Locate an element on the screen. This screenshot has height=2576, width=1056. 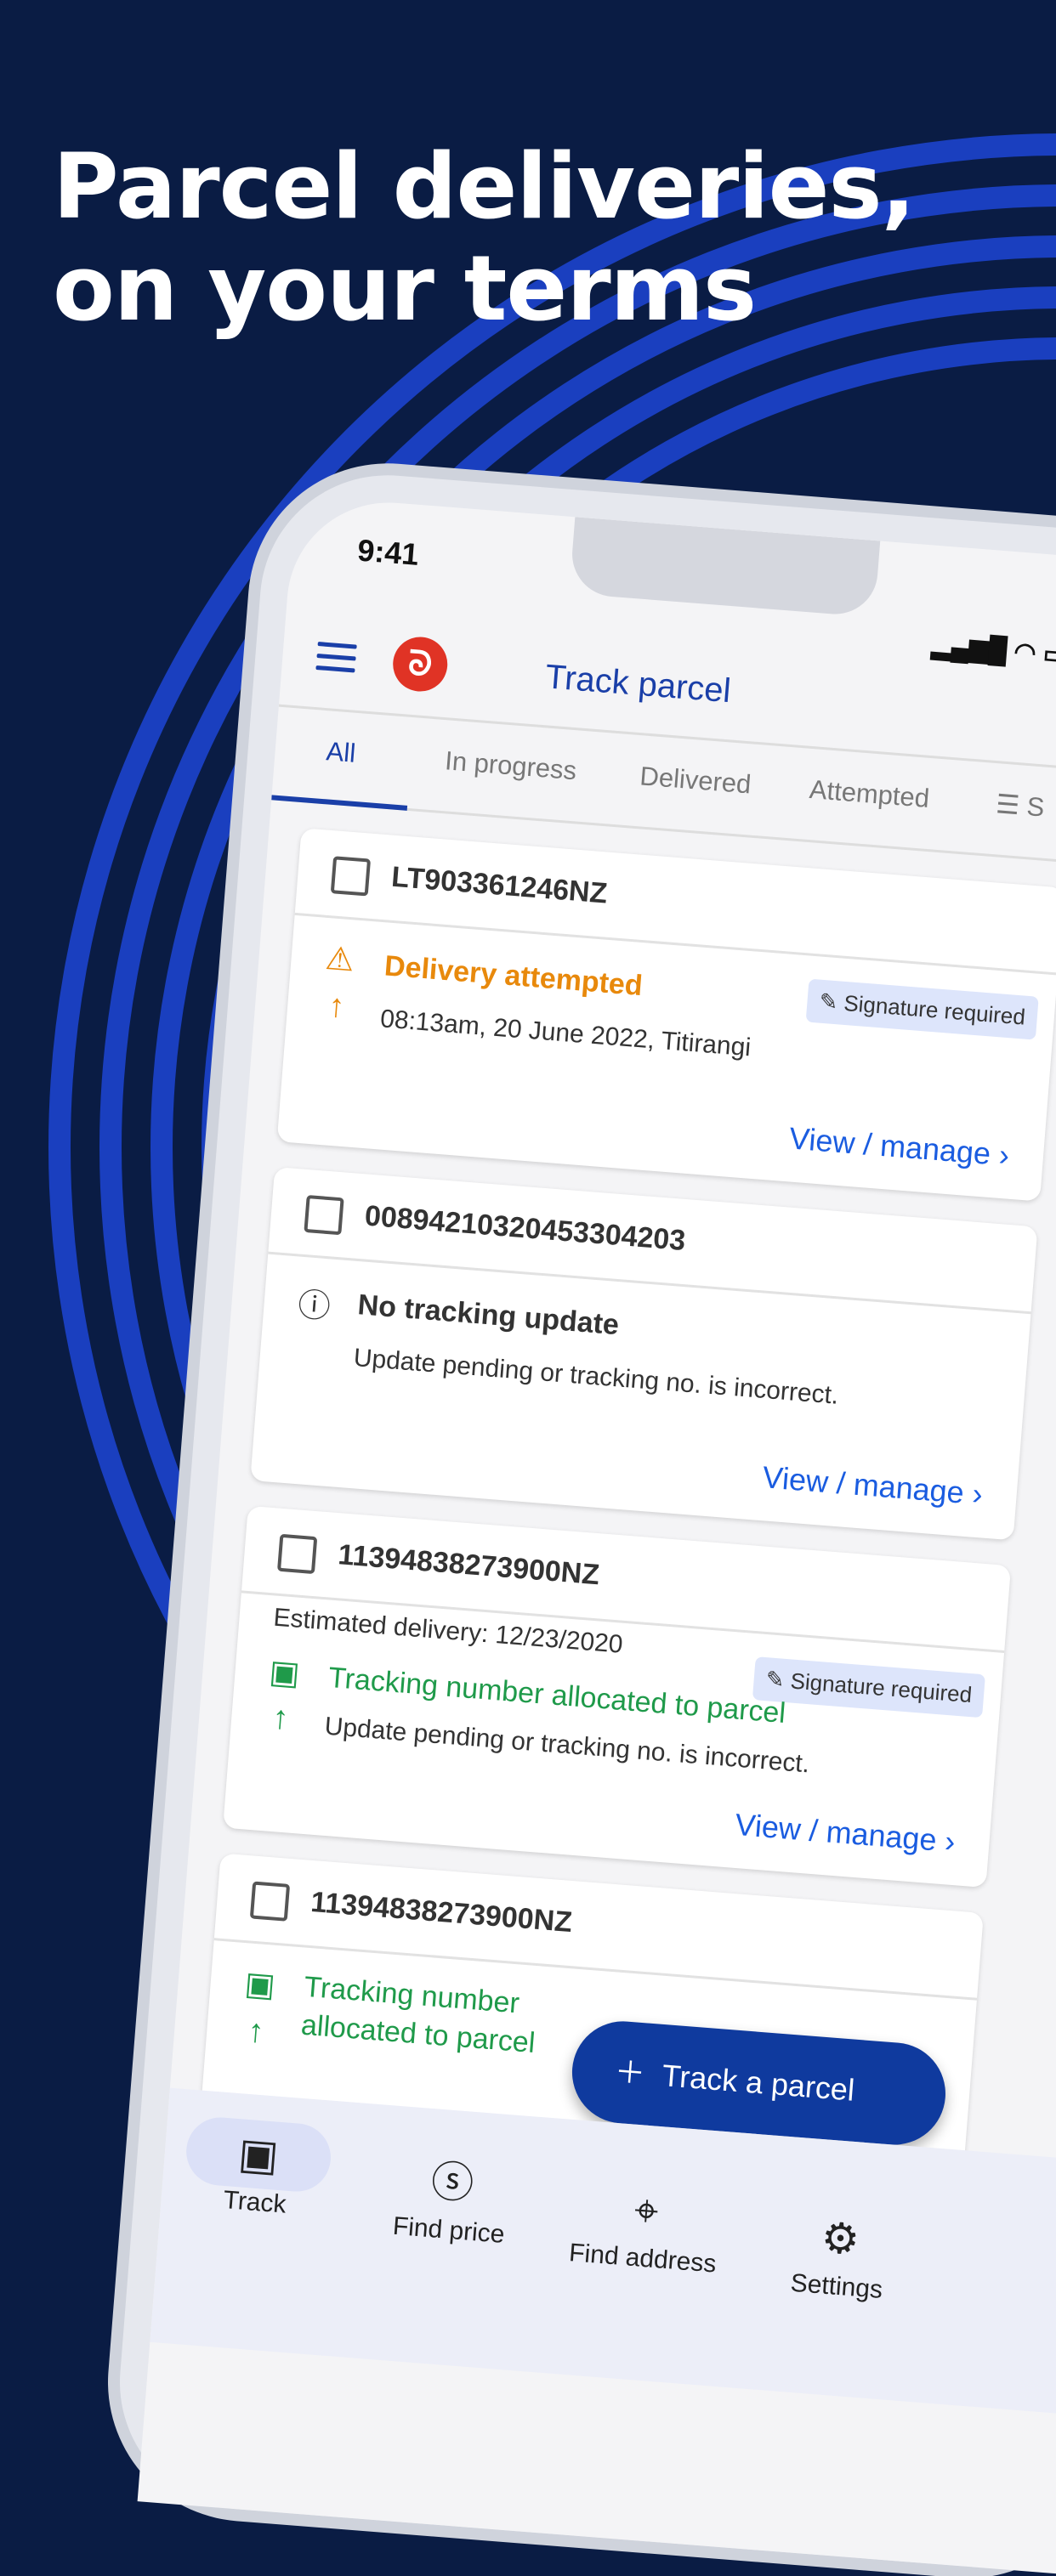
location-pin-icon: ⌖ is located at coordinates (647, 2211).